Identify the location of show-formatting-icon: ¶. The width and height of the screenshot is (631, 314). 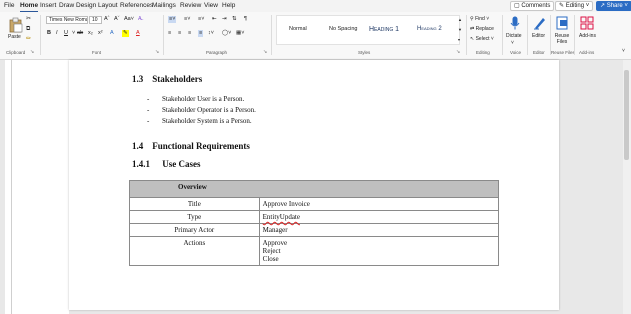
(245, 19).